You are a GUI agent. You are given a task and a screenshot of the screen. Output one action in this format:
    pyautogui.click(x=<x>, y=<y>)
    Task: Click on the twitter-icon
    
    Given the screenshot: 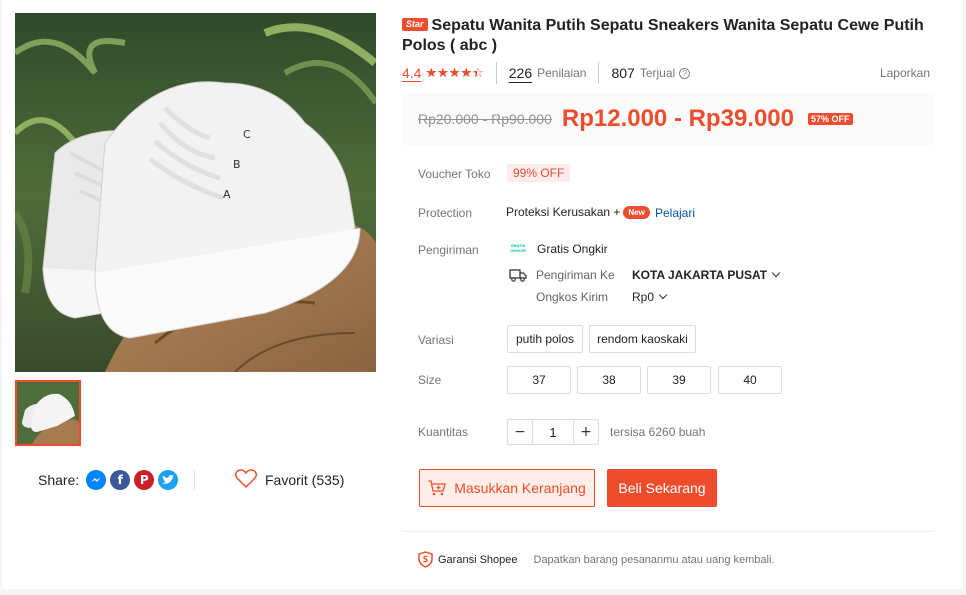 What is the action you would take?
    pyautogui.click(x=168, y=480)
    